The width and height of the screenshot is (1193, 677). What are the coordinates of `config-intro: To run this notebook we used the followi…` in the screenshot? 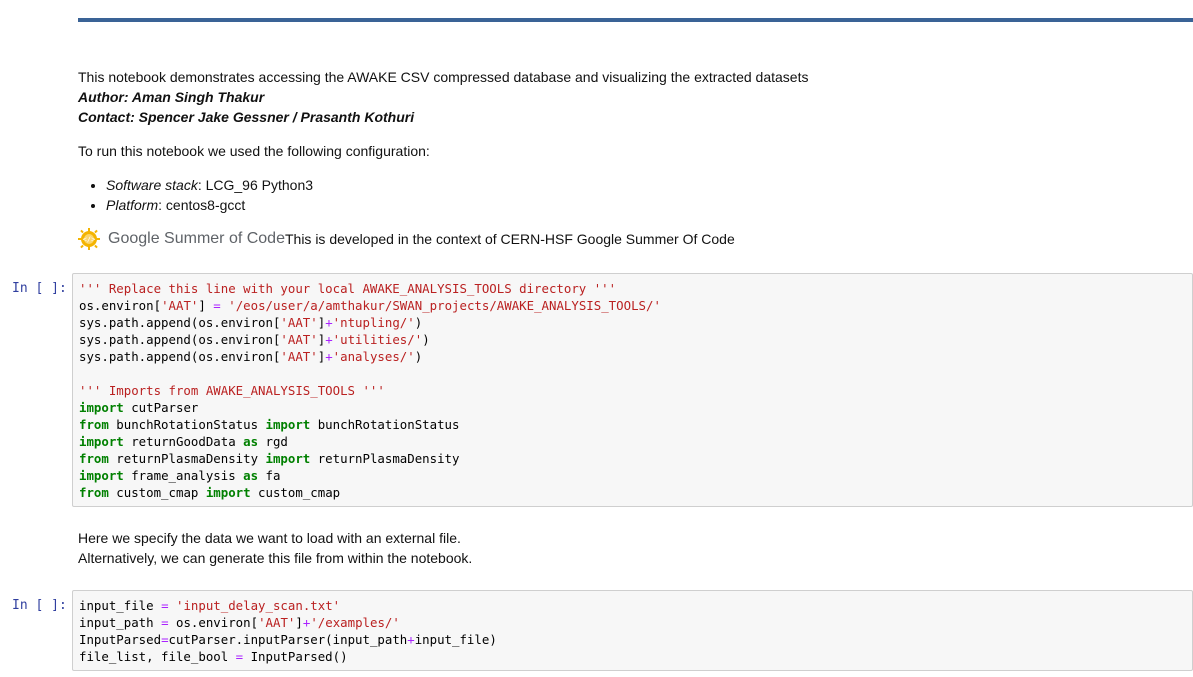 It's located at (254, 151).